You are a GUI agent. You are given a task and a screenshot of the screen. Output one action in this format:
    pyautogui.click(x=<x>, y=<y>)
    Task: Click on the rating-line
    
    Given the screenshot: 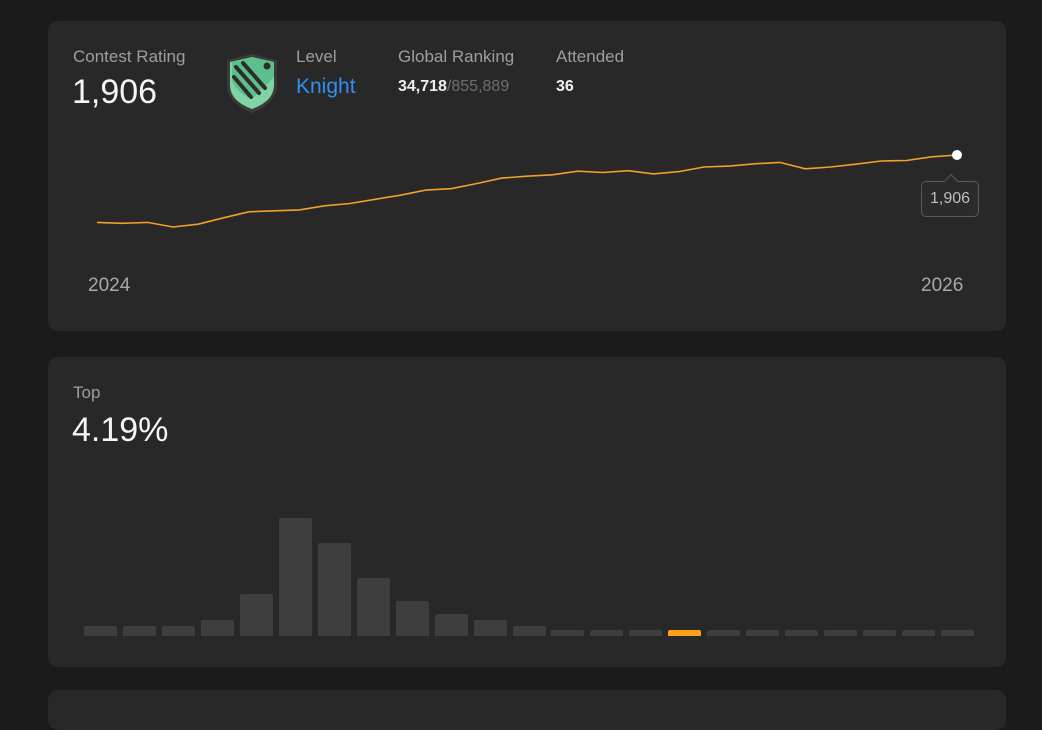 What is the action you would take?
    pyautogui.click(x=527, y=191)
    